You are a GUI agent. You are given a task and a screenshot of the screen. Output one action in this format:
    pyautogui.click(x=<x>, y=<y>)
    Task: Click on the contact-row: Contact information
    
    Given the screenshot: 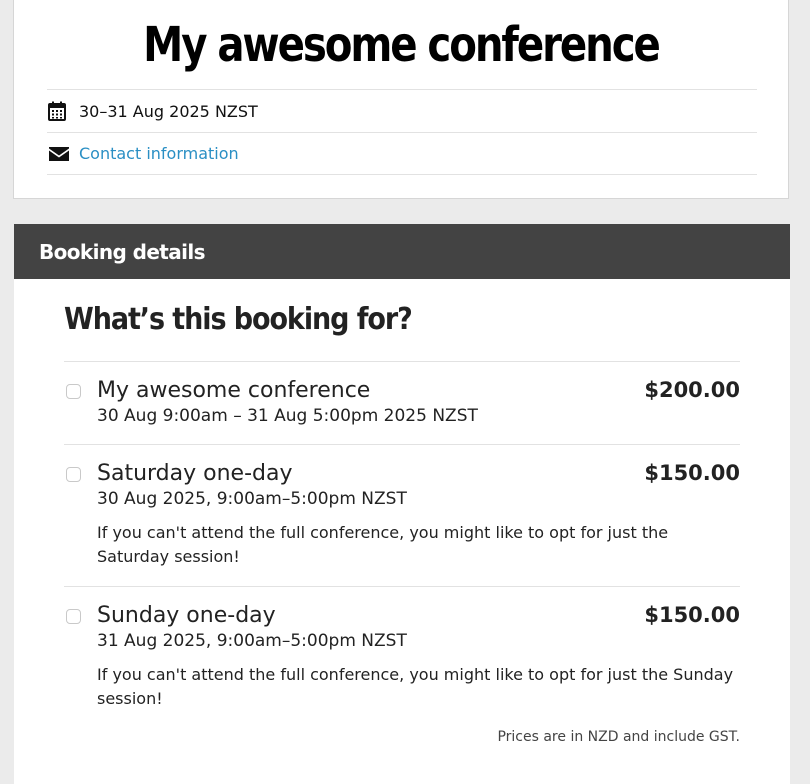 What is the action you would take?
    pyautogui.click(x=402, y=153)
    